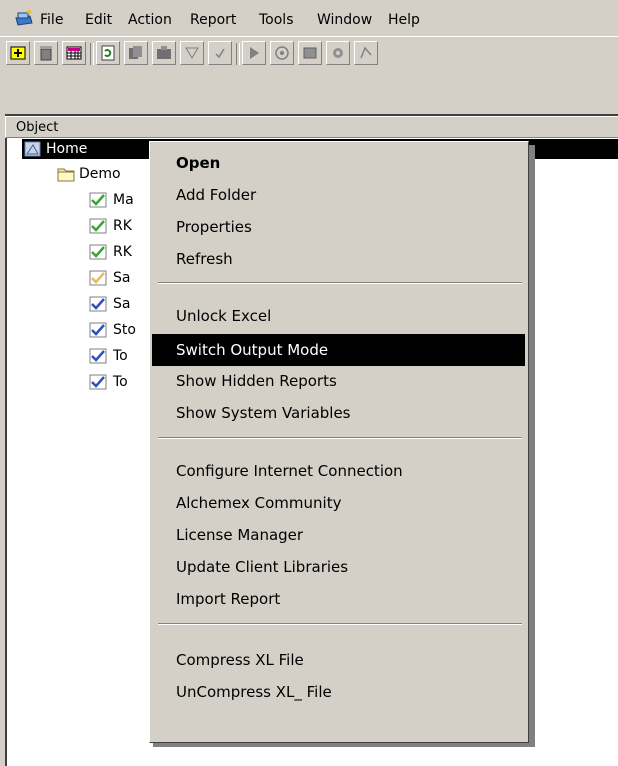 This screenshot has height=766, width=618. What do you see at coordinates (338, 413) in the screenshot?
I see `menu-item-show-system-variables: Show System Variables` at bounding box center [338, 413].